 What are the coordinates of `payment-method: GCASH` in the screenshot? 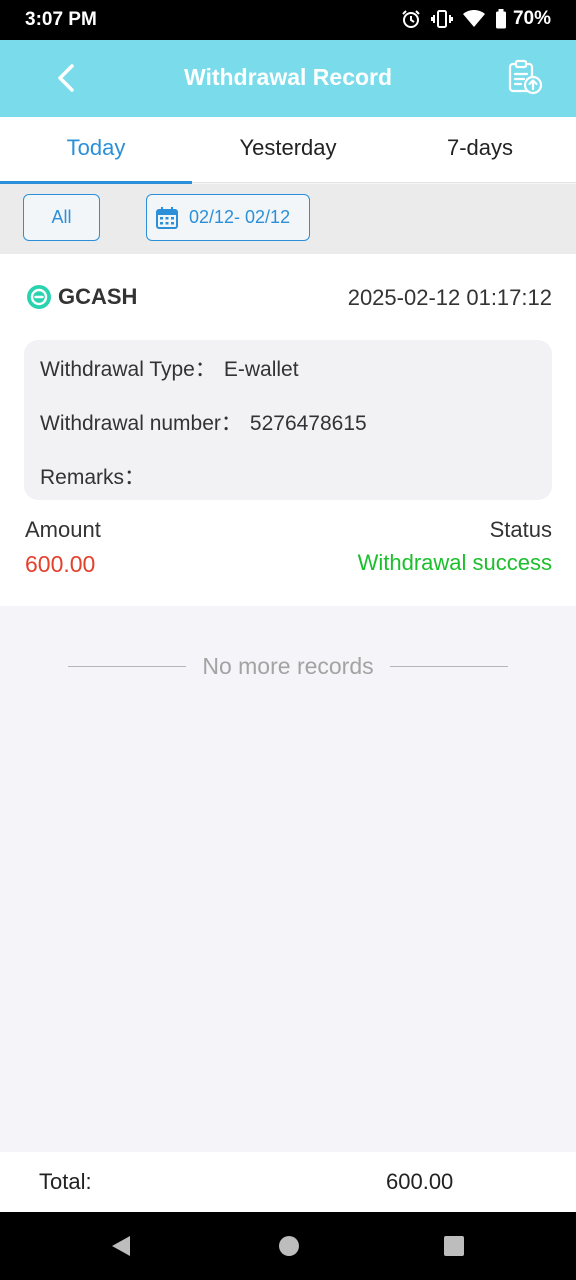 It's located at (81, 297).